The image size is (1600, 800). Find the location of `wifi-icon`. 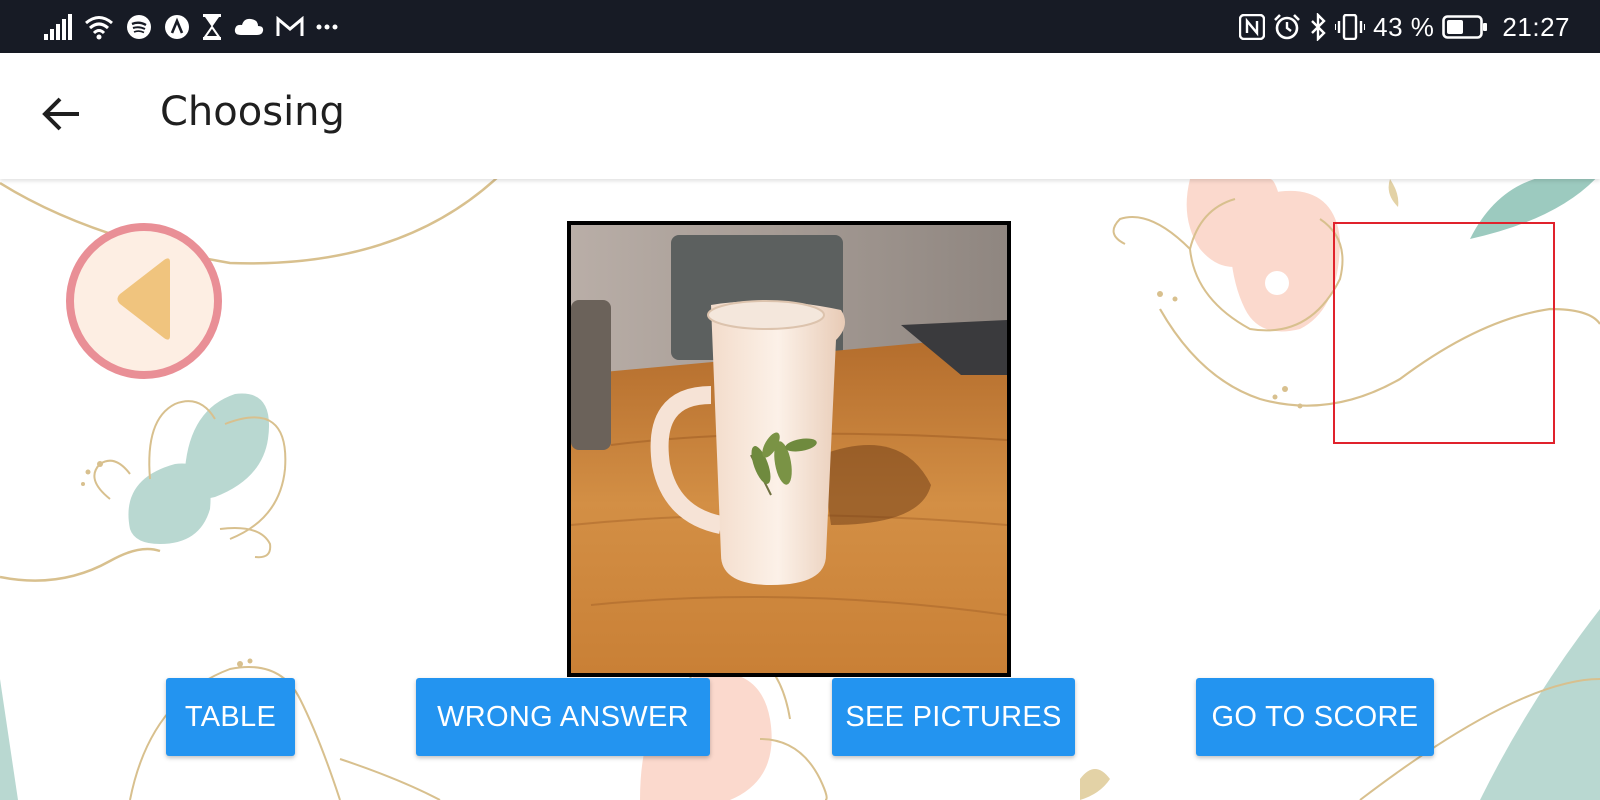

wifi-icon is located at coordinates (99, 27).